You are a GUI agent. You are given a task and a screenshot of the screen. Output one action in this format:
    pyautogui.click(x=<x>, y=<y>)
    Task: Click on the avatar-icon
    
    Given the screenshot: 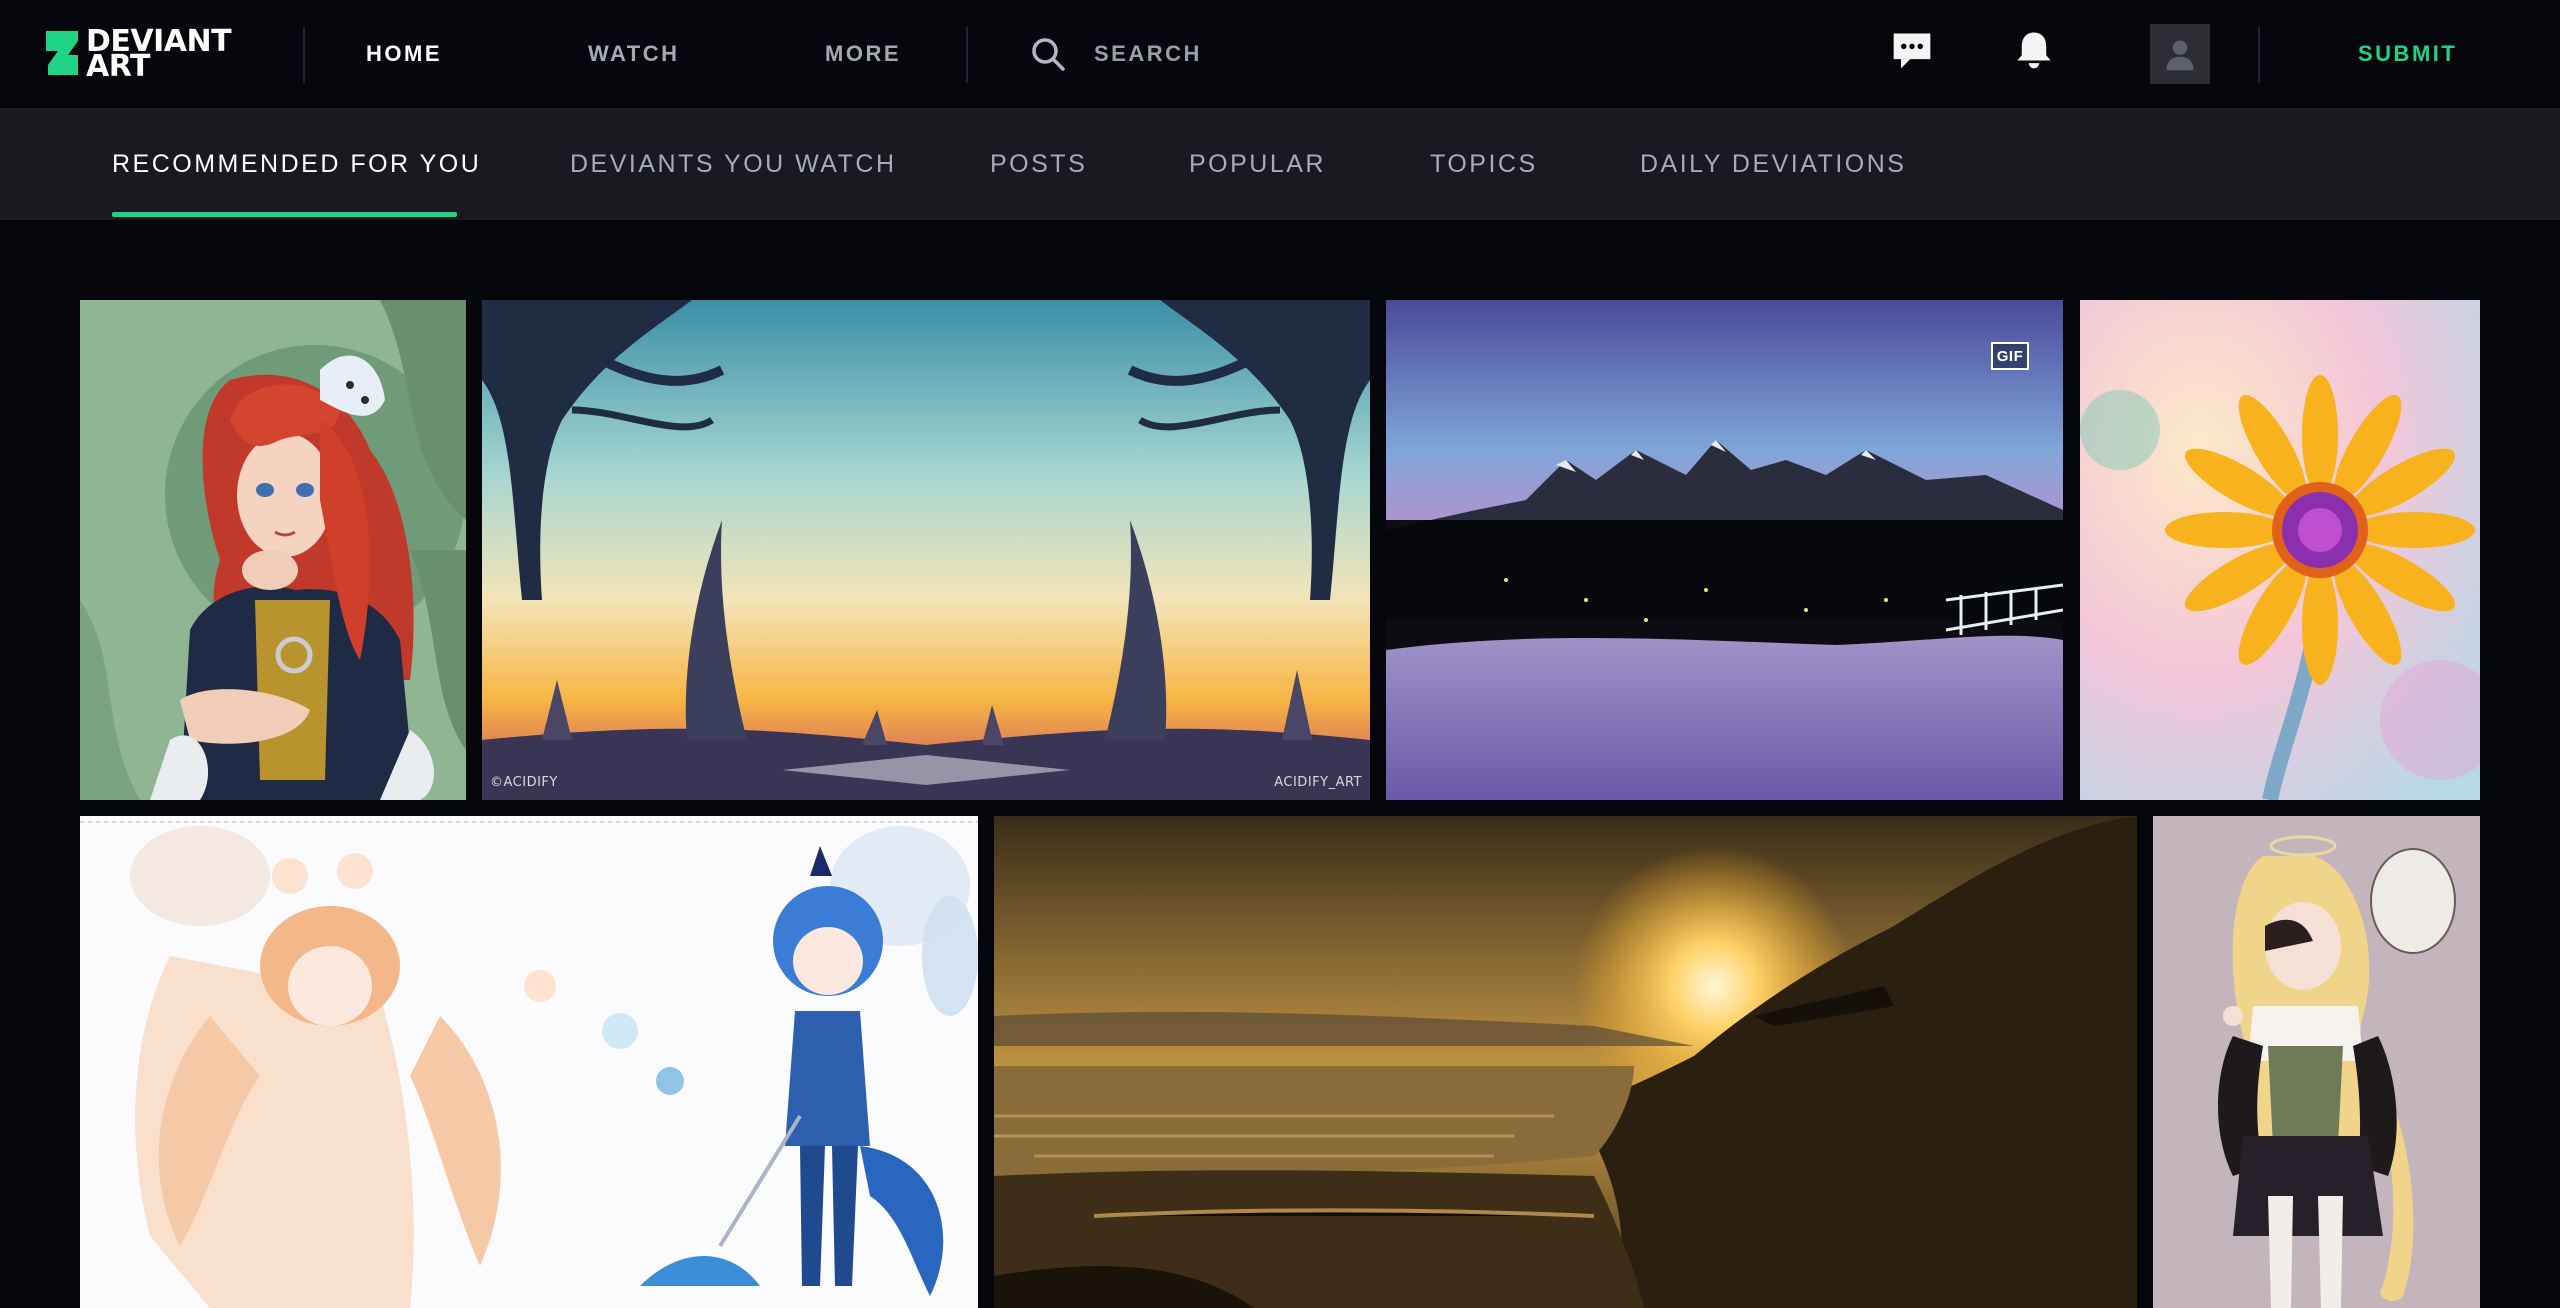 What is the action you would take?
    pyautogui.click(x=2180, y=55)
    